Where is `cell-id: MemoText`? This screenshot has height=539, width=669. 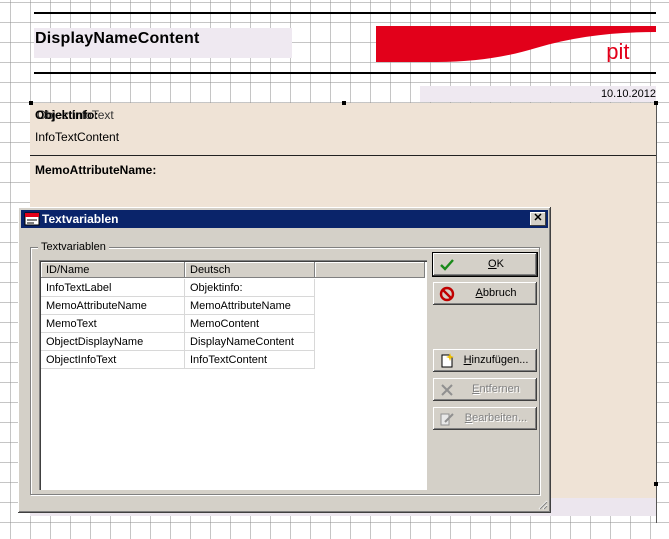
cell-id: MemoText is located at coordinates (113, 324).